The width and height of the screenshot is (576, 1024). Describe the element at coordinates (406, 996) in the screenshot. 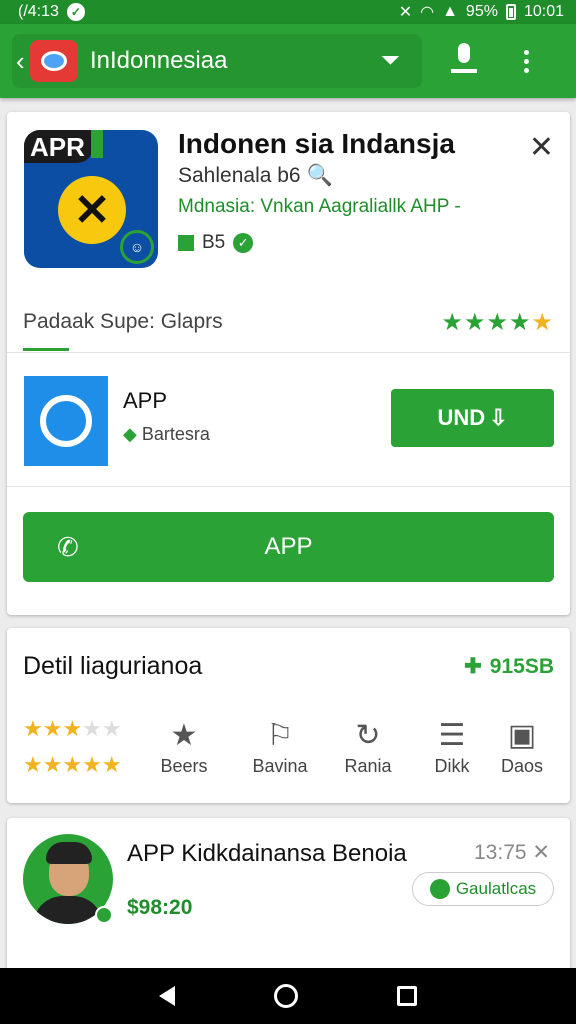

I see `nav-recents-icon` at that location.